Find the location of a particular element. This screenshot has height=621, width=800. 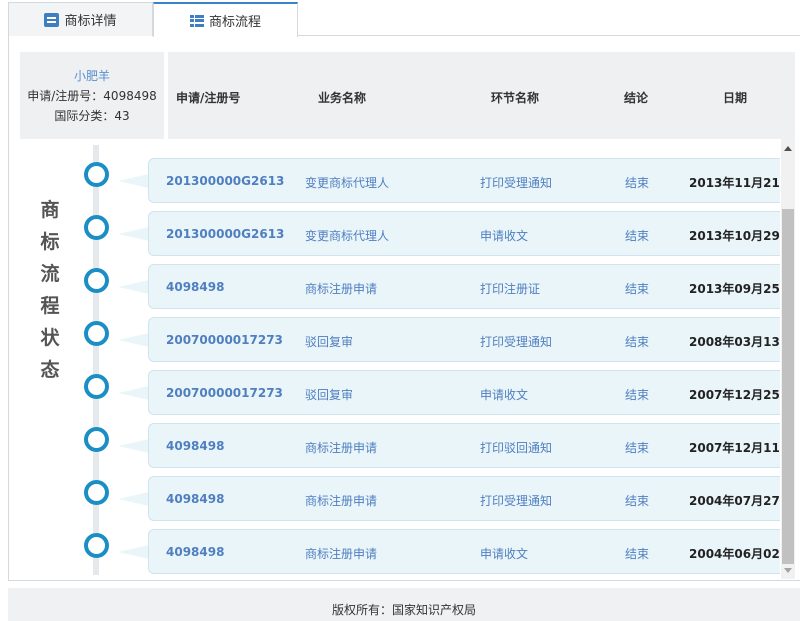

footer-copyright: 版权所有：国家知识产权局 is located at coordinates (404, 604).